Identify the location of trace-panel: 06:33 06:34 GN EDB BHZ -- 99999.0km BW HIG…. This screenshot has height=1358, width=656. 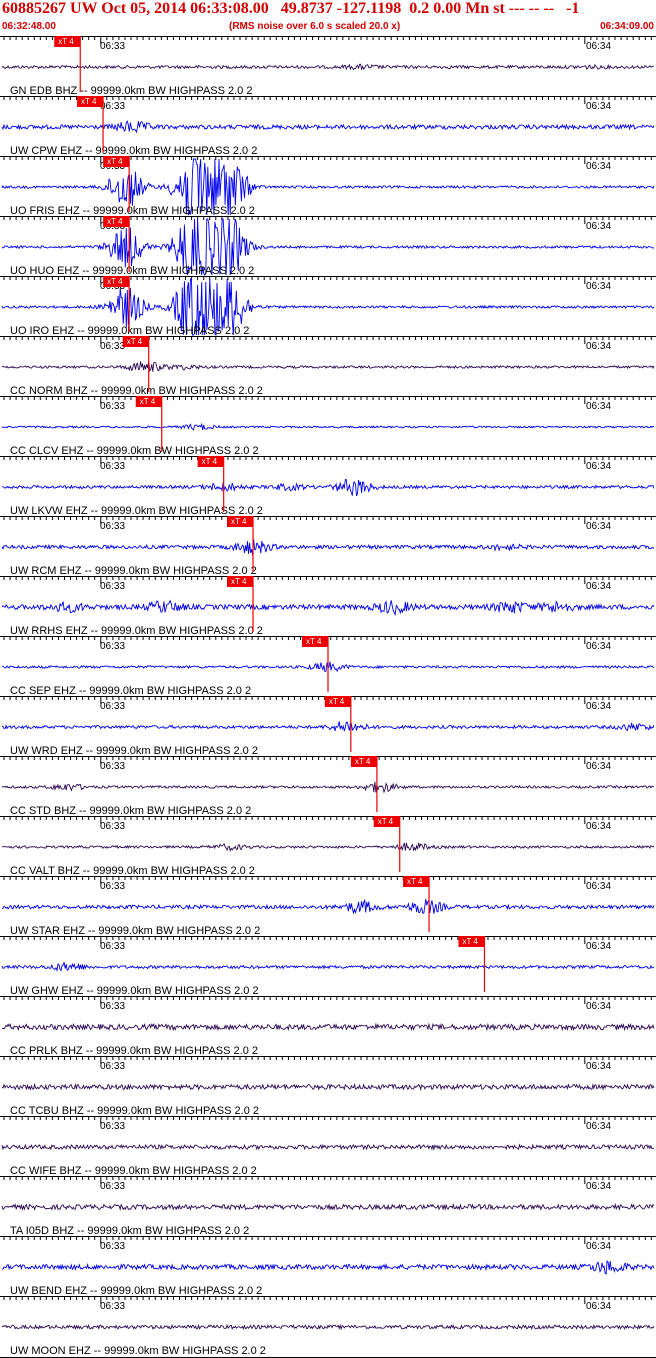
(328, 66).